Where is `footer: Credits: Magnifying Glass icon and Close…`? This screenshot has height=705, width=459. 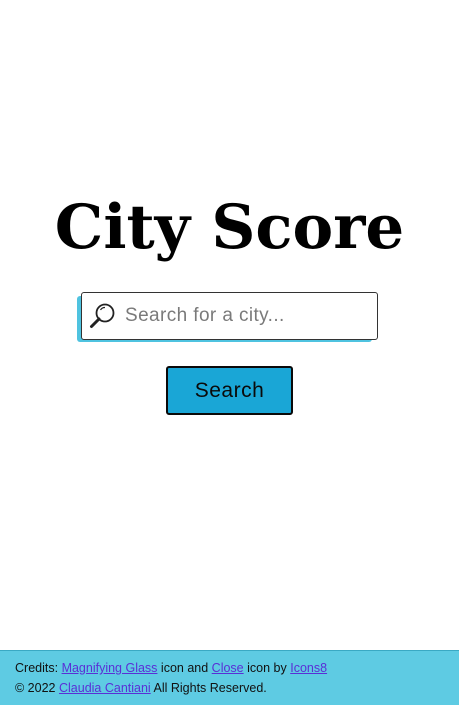 footer: Credits: Magnifying Glass icon and Close… is located at coordinates (229, 677).